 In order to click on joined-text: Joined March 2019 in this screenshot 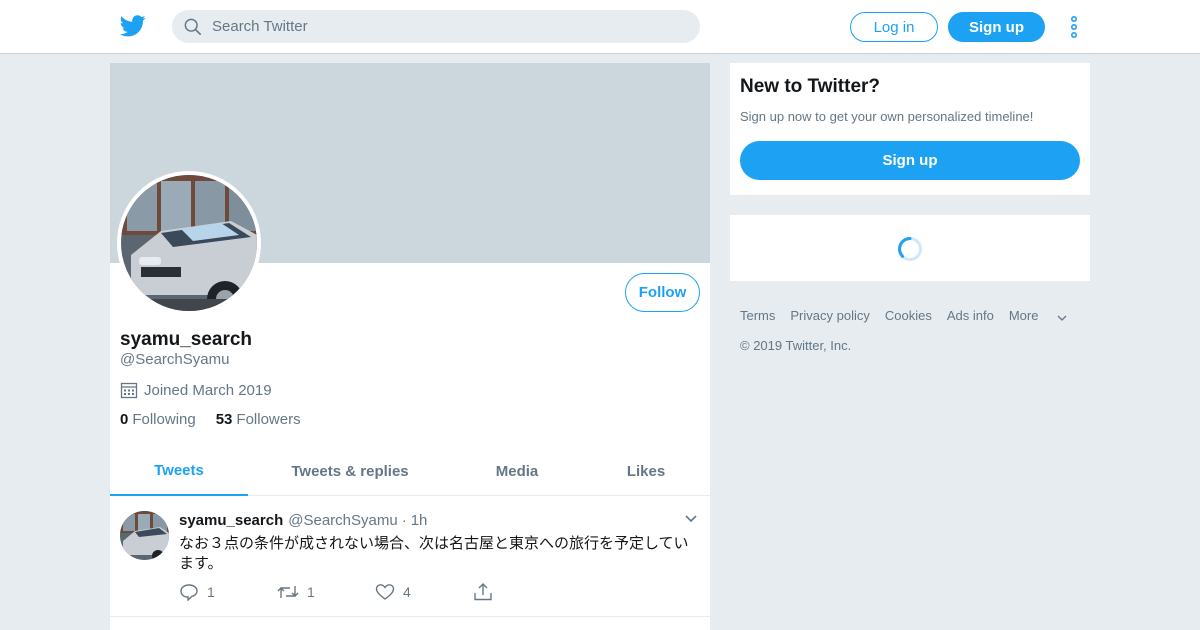, I will do `click(208, 390)`.